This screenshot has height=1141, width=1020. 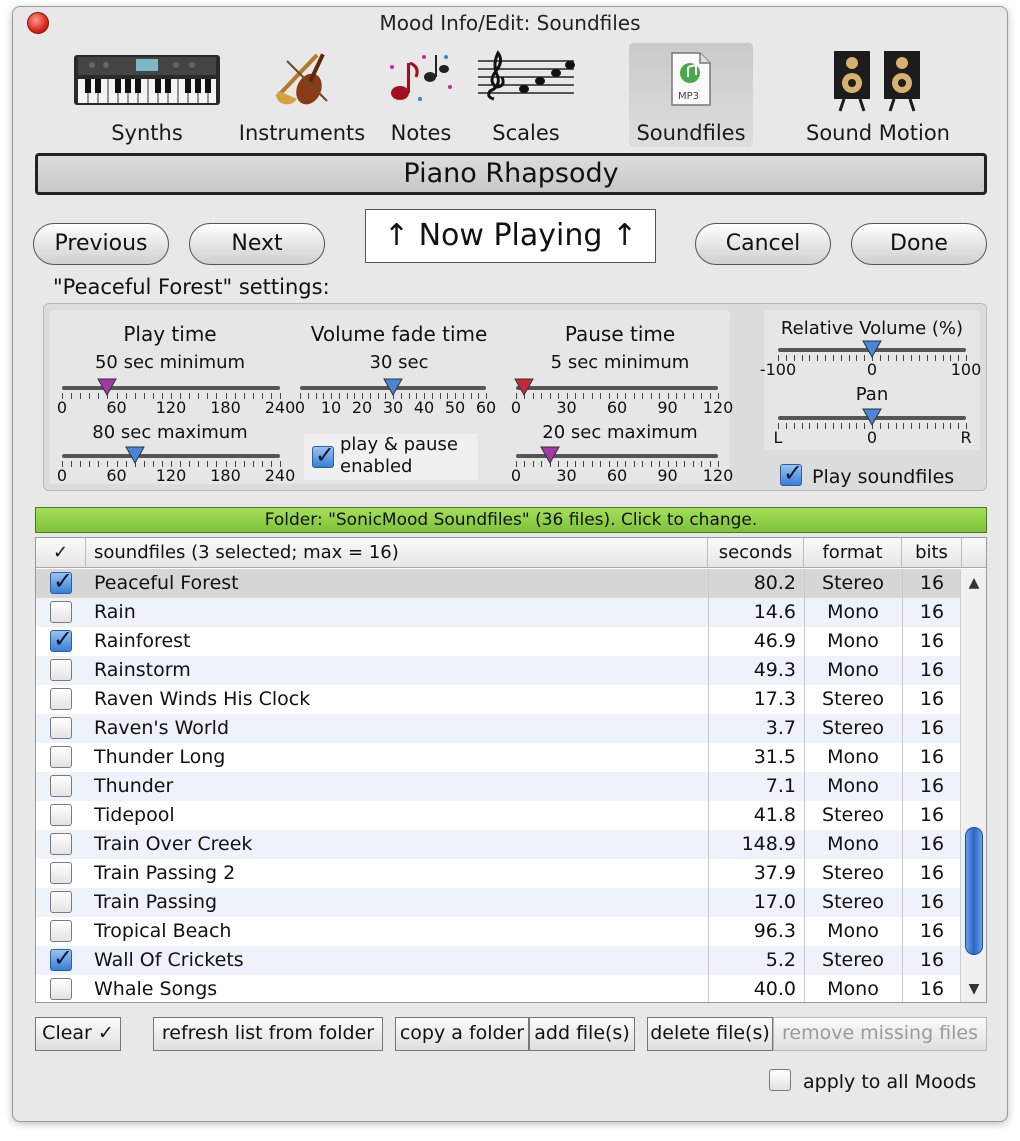 I want to click on done-button: Done, so click(x=919, y=244).